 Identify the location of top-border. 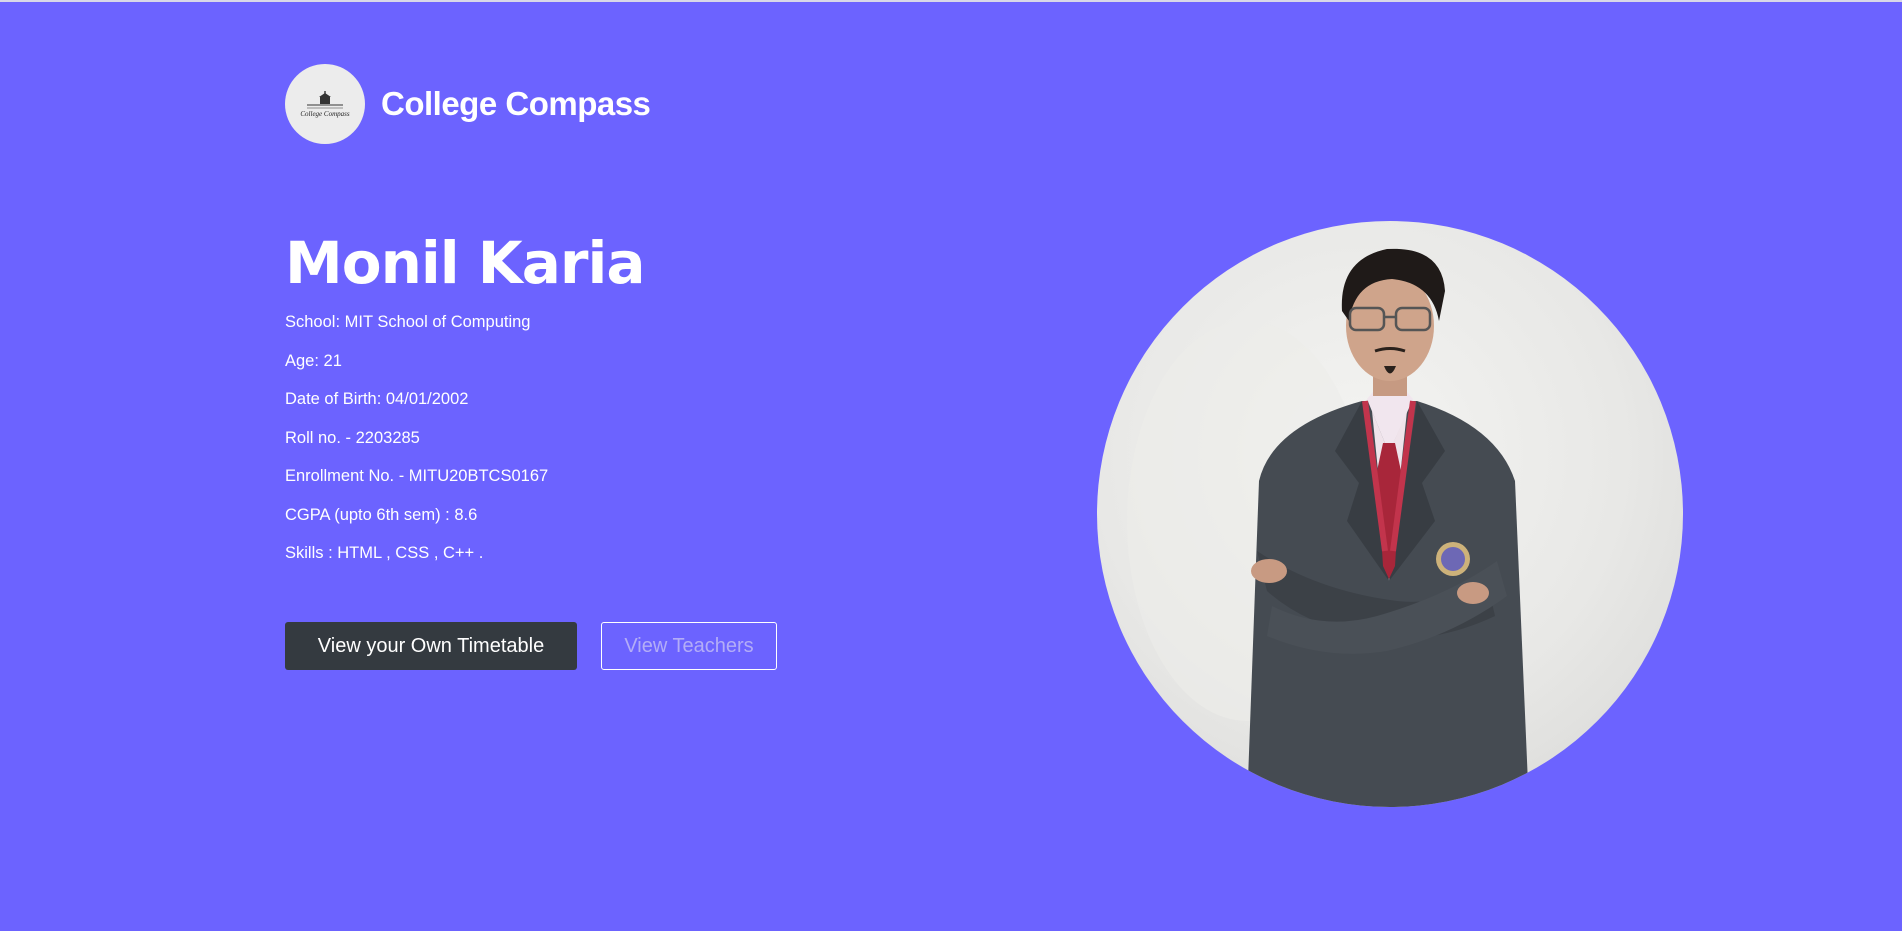
(951, 1).